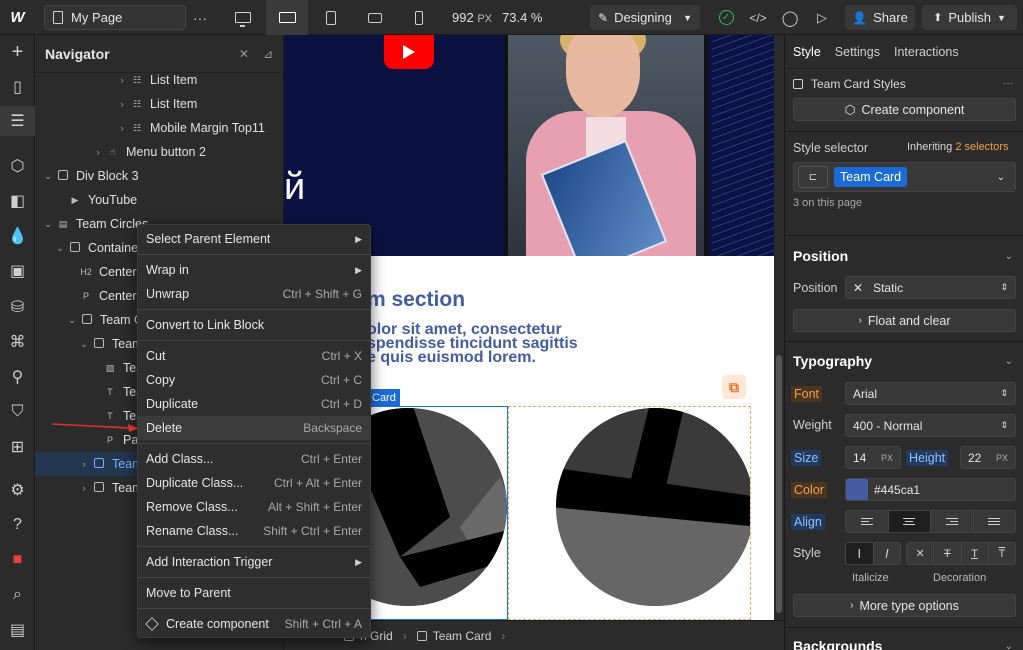 The height and width of the screenshot is (650, 1023). Describe the element at coordinates (287, 17) in the screenshot. I see `breakpoint-wide` at that location.